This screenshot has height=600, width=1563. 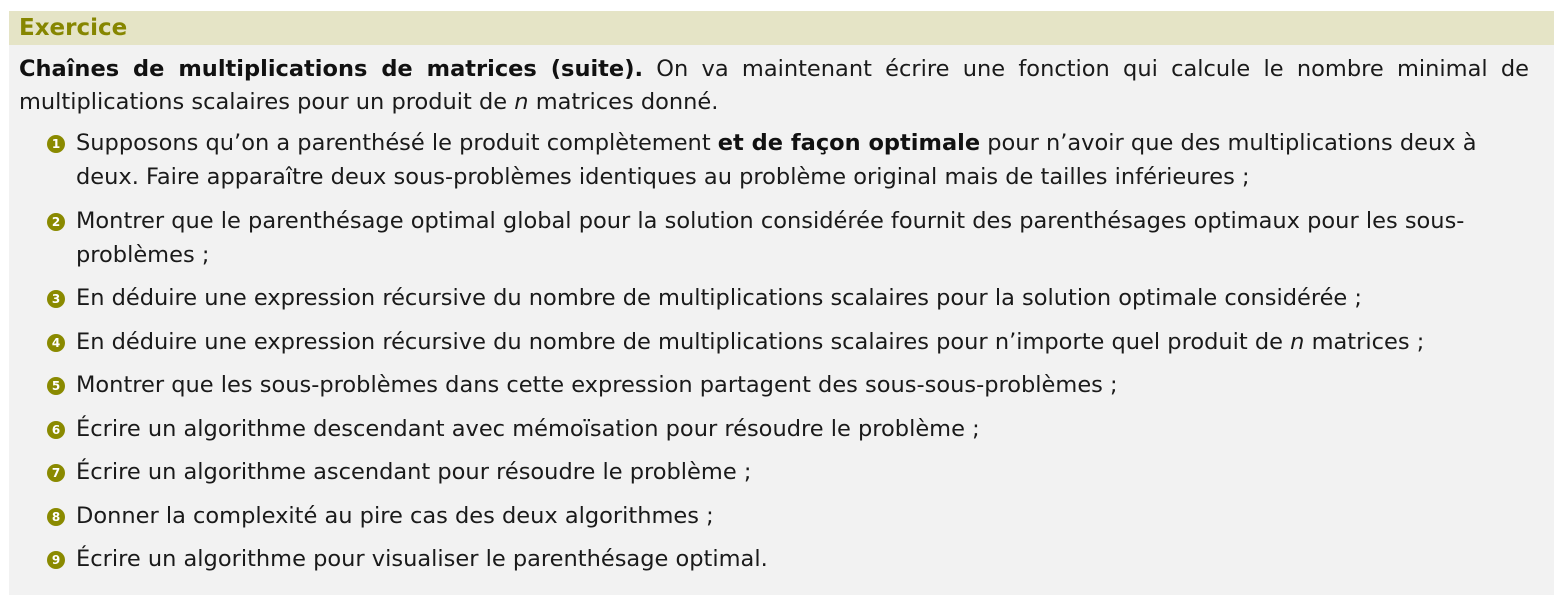 I want to click on item-number-bullet: 4, so click(x=56, y=342).